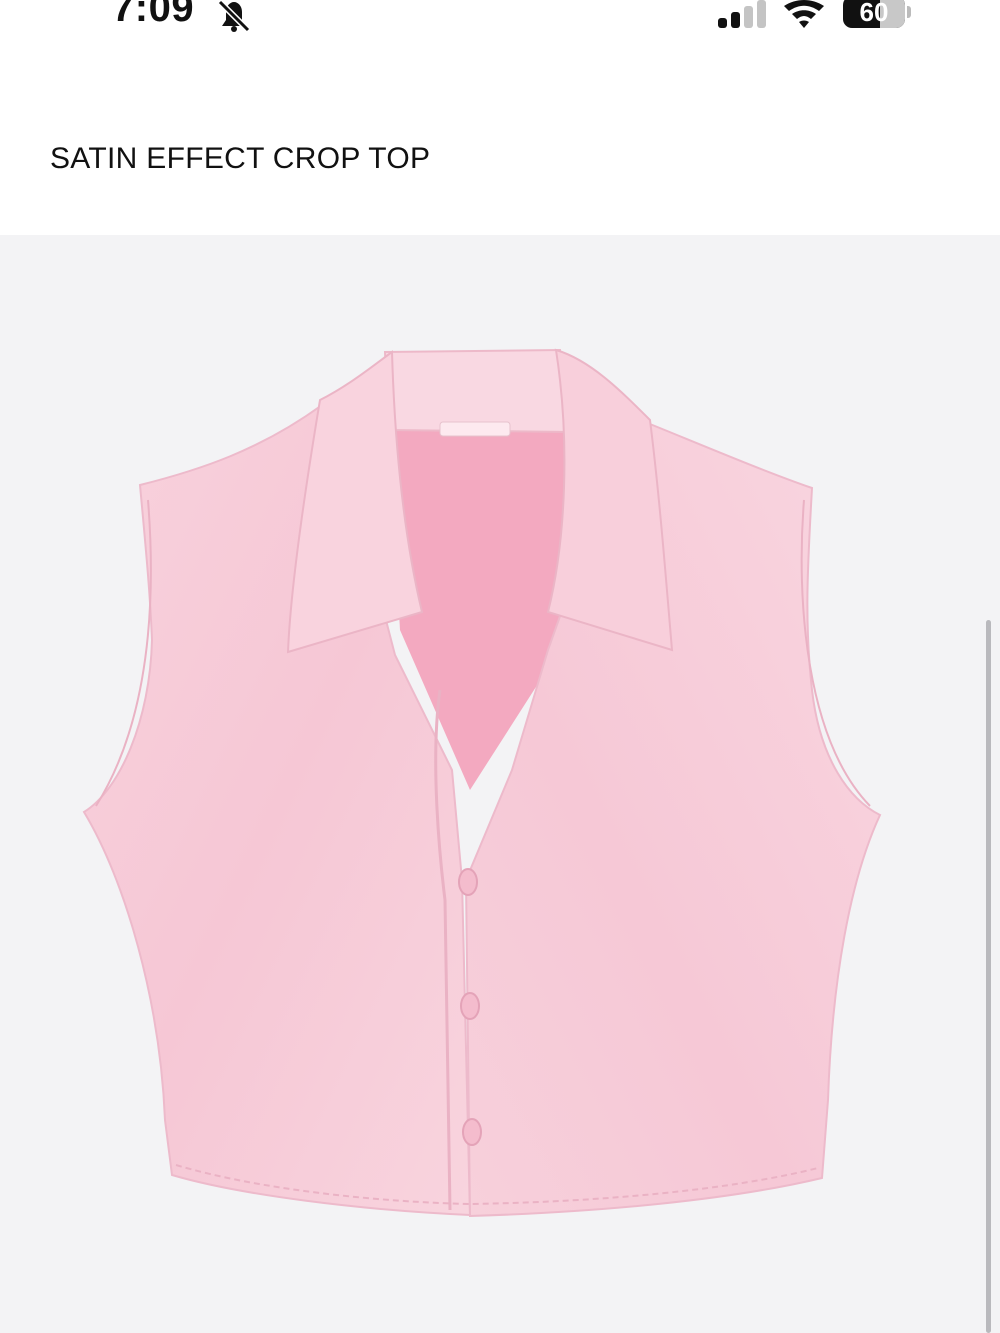 Image resolution: width=1000 pixels, height=1333 pixels. Describe the element at coordinates (240, 158) in the screenshot. I see `product-title: SATIN EFFECT CROP TOP` at that location.